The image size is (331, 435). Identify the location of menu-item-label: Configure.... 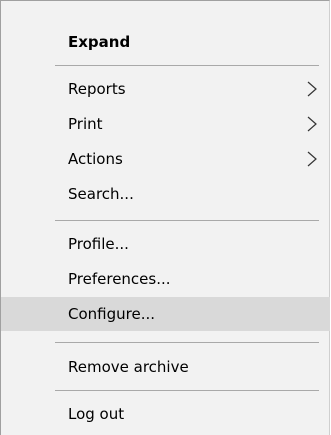
(112, 314).